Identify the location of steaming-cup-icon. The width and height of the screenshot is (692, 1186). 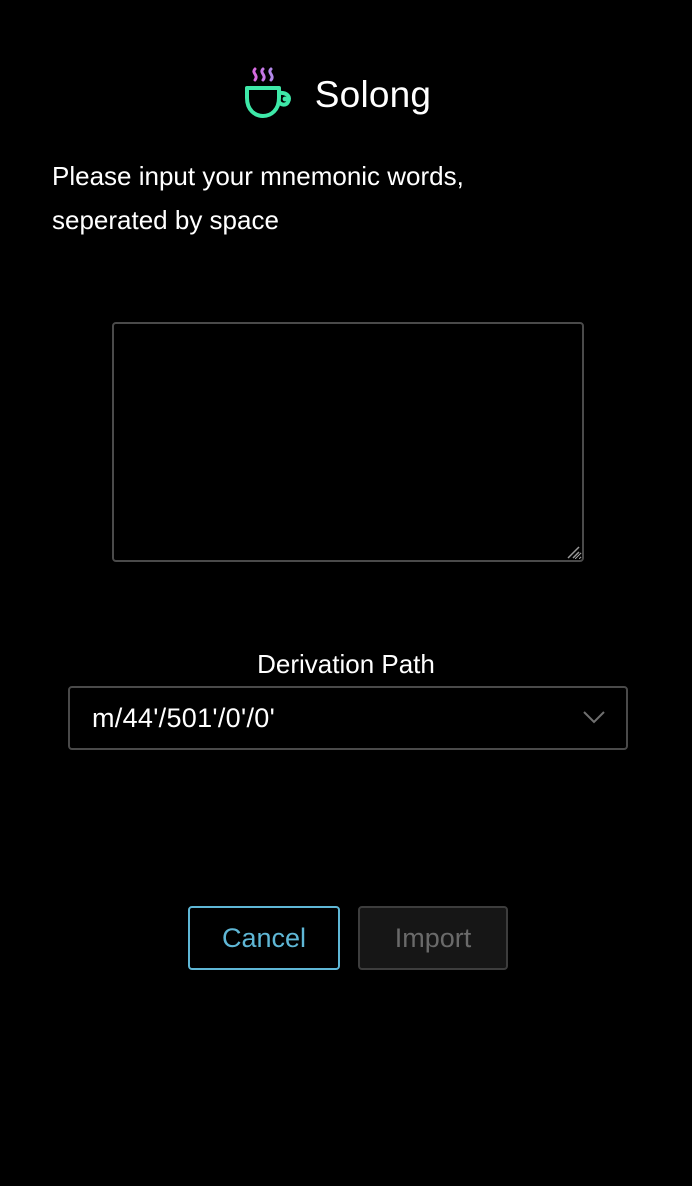
(267, 92).